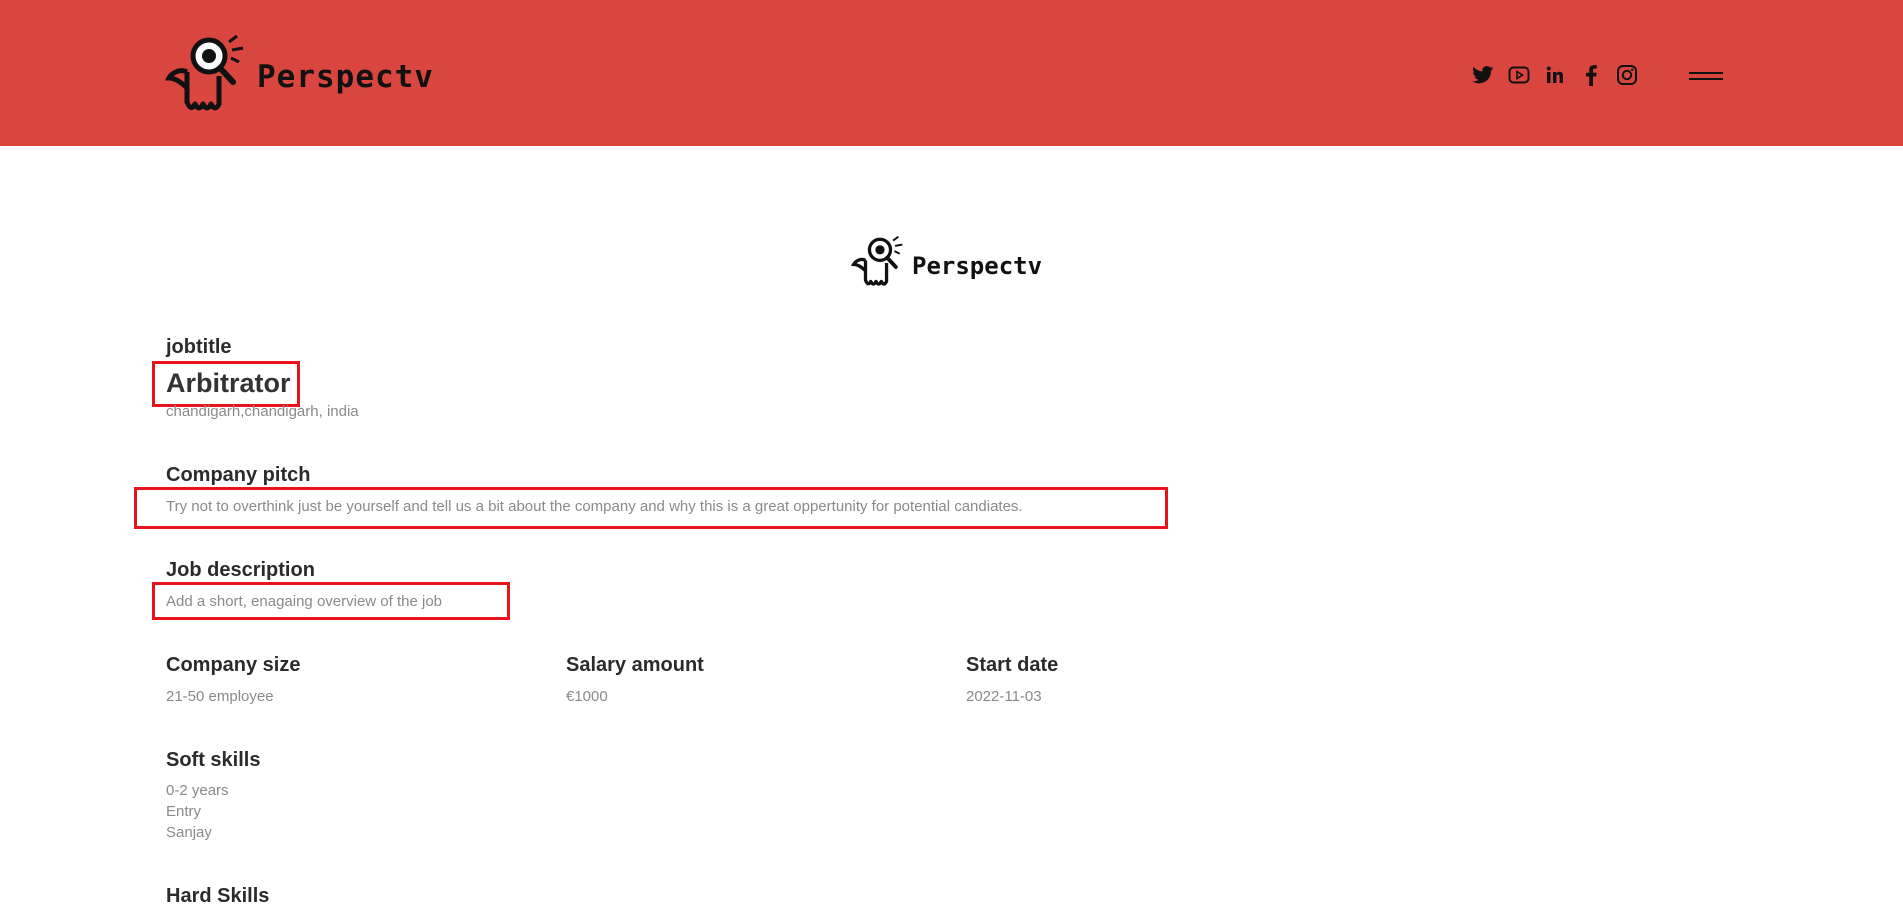  I want to click on job-location: chandigarh,chandigarh, india, so click(262, 411).